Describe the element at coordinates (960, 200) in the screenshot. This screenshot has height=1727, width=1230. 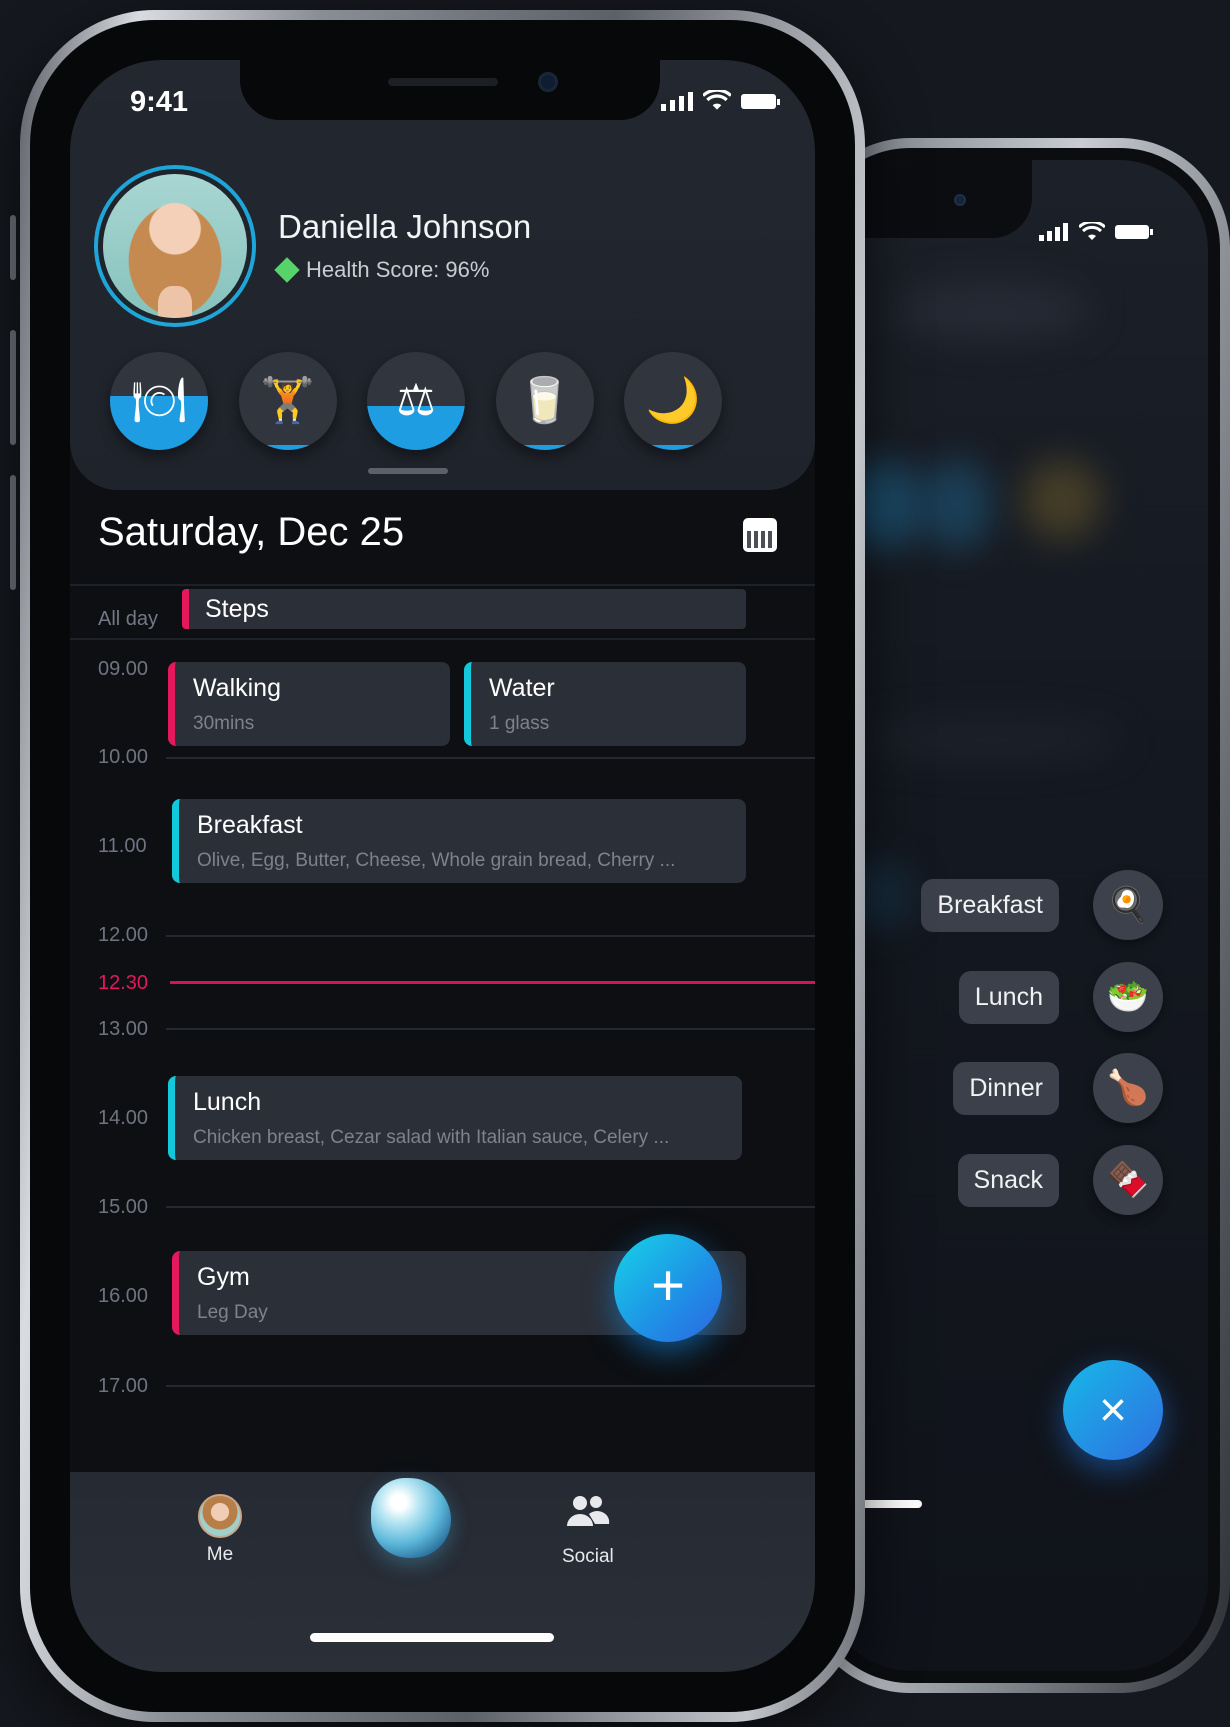
I see `back-camera` at that location.